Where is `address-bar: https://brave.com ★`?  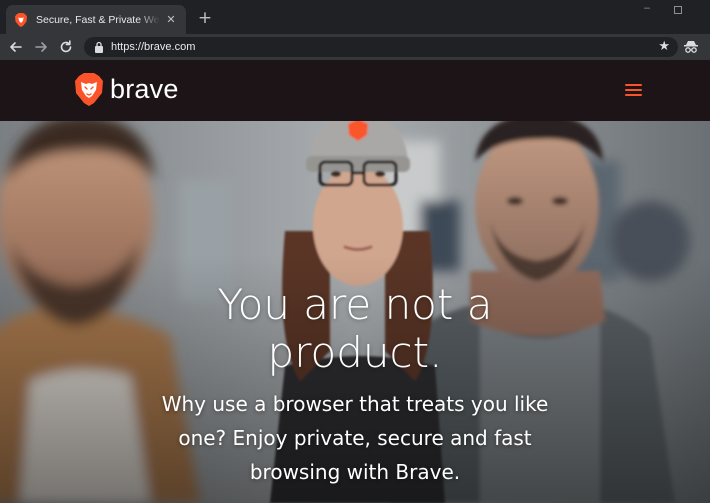 address-bar: https://brave.com ★ is located at coordinates (381, 47).